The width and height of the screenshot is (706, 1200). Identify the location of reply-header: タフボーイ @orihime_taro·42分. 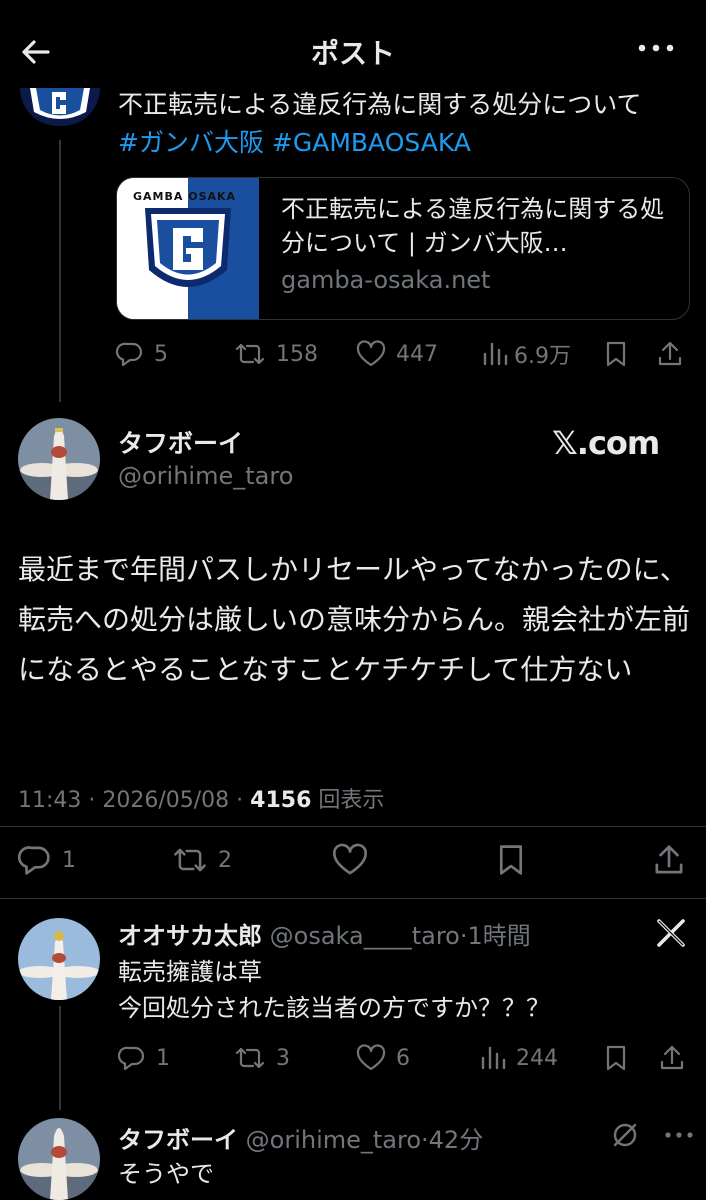
(300, 1137).